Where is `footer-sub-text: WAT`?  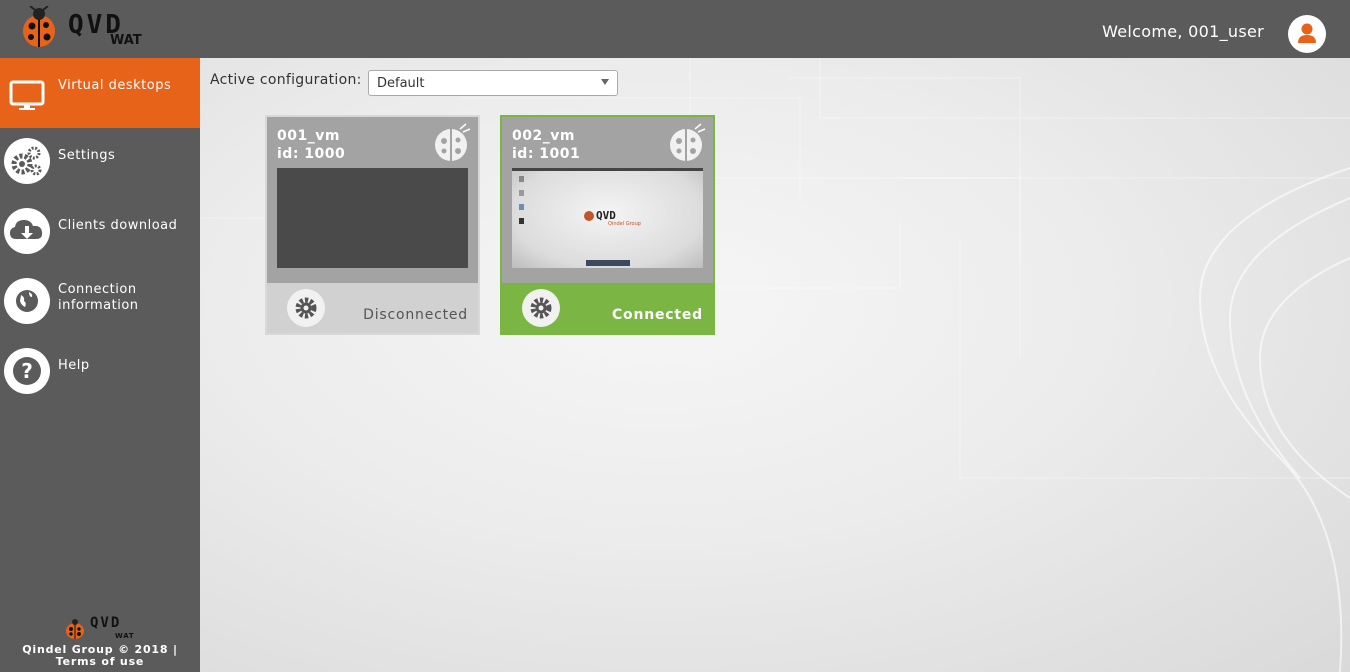
footer-sub-text: WAT is located at coordinates (125, 636).